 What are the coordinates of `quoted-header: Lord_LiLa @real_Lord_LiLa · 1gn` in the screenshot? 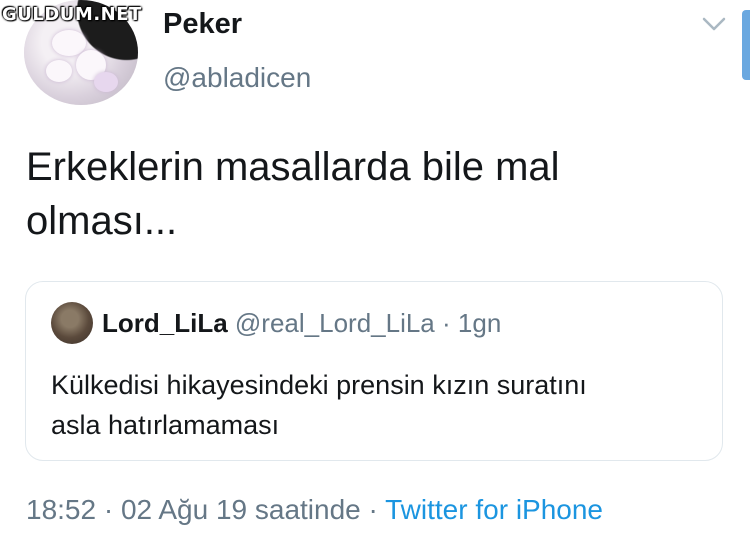 It's located at (301, 323).